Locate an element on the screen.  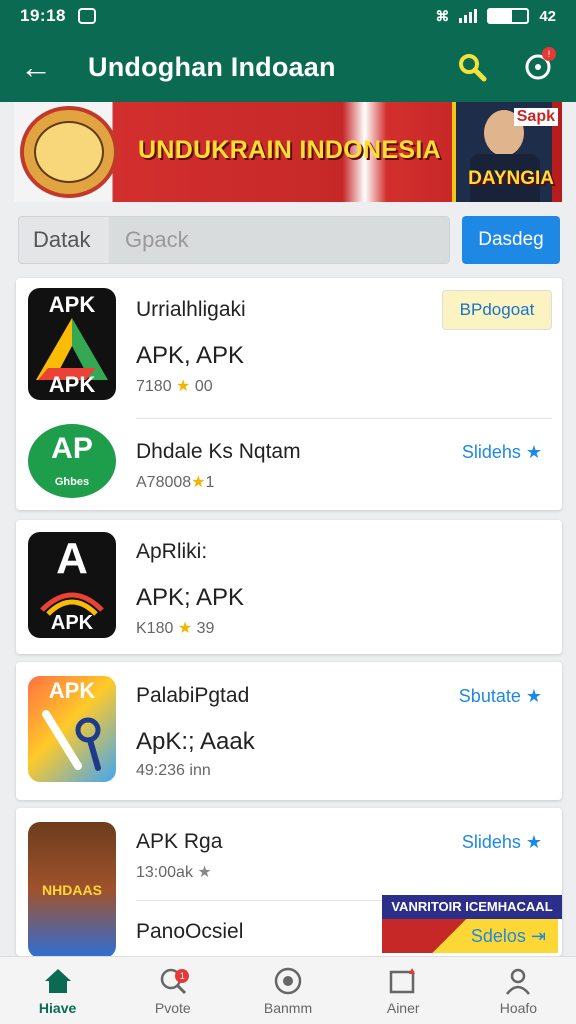
filter-field: Datak is located at coordinates (234, 240).